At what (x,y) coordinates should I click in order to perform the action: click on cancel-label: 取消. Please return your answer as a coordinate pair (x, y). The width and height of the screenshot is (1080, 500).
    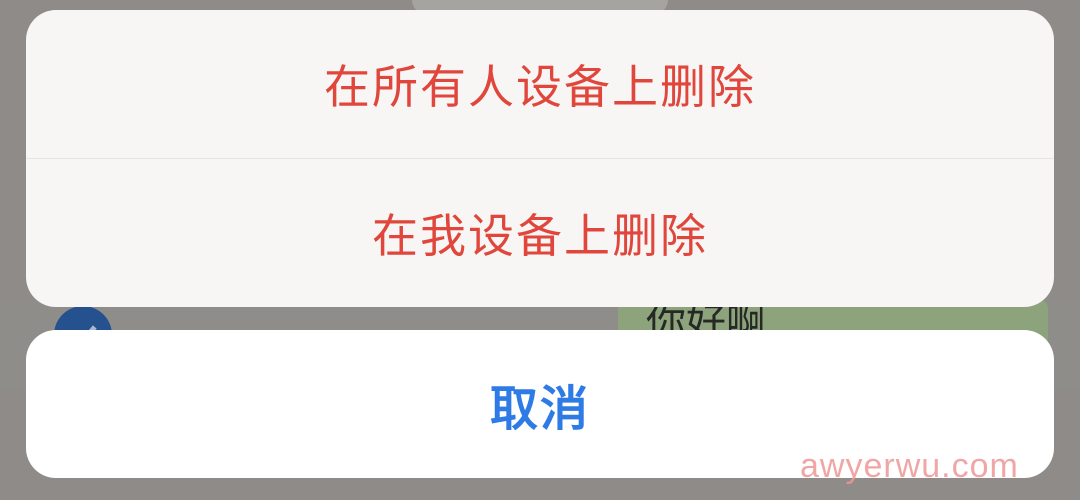
    Looking at the image, I should click on (539, 409).